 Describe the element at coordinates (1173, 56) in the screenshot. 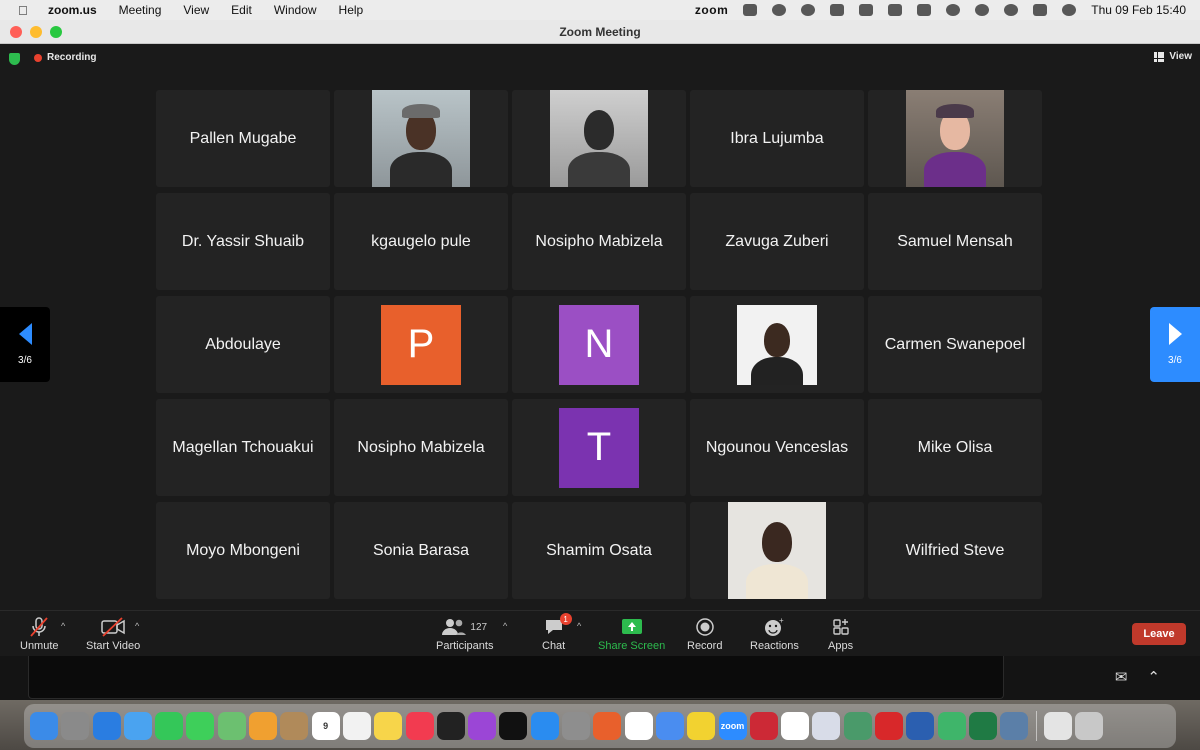

I see `view-button: View` at that location.